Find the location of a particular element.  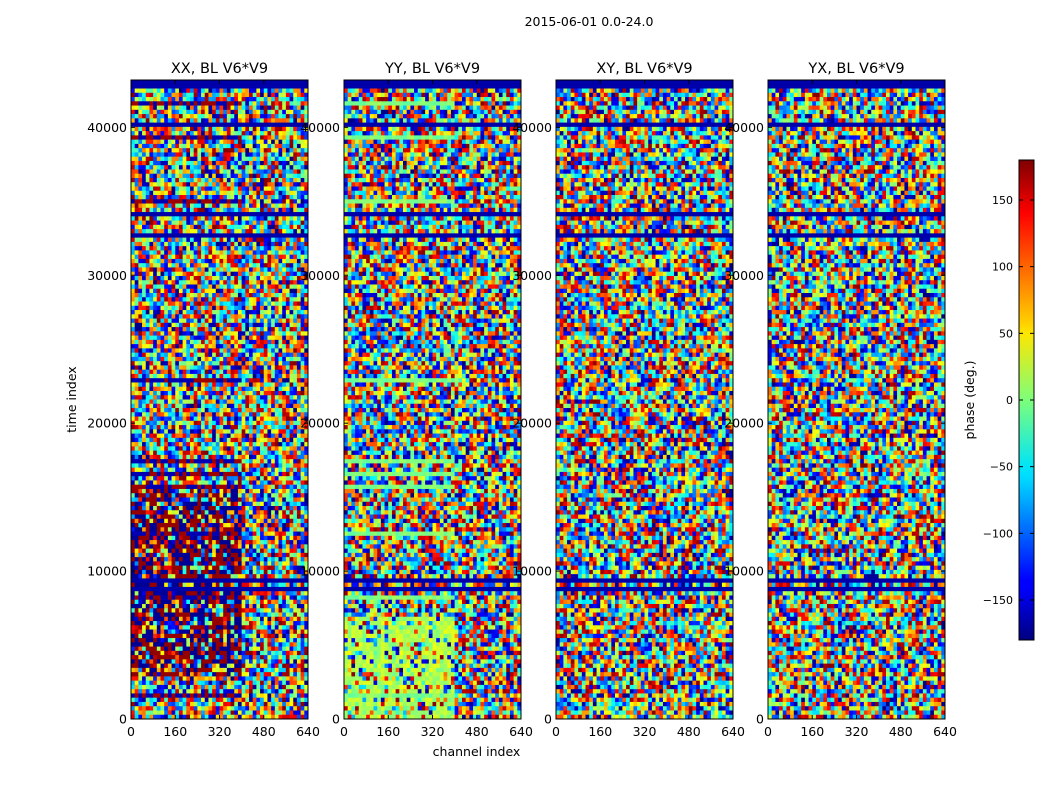

x-axis-label: channel index is located at coordinates (477, 751).